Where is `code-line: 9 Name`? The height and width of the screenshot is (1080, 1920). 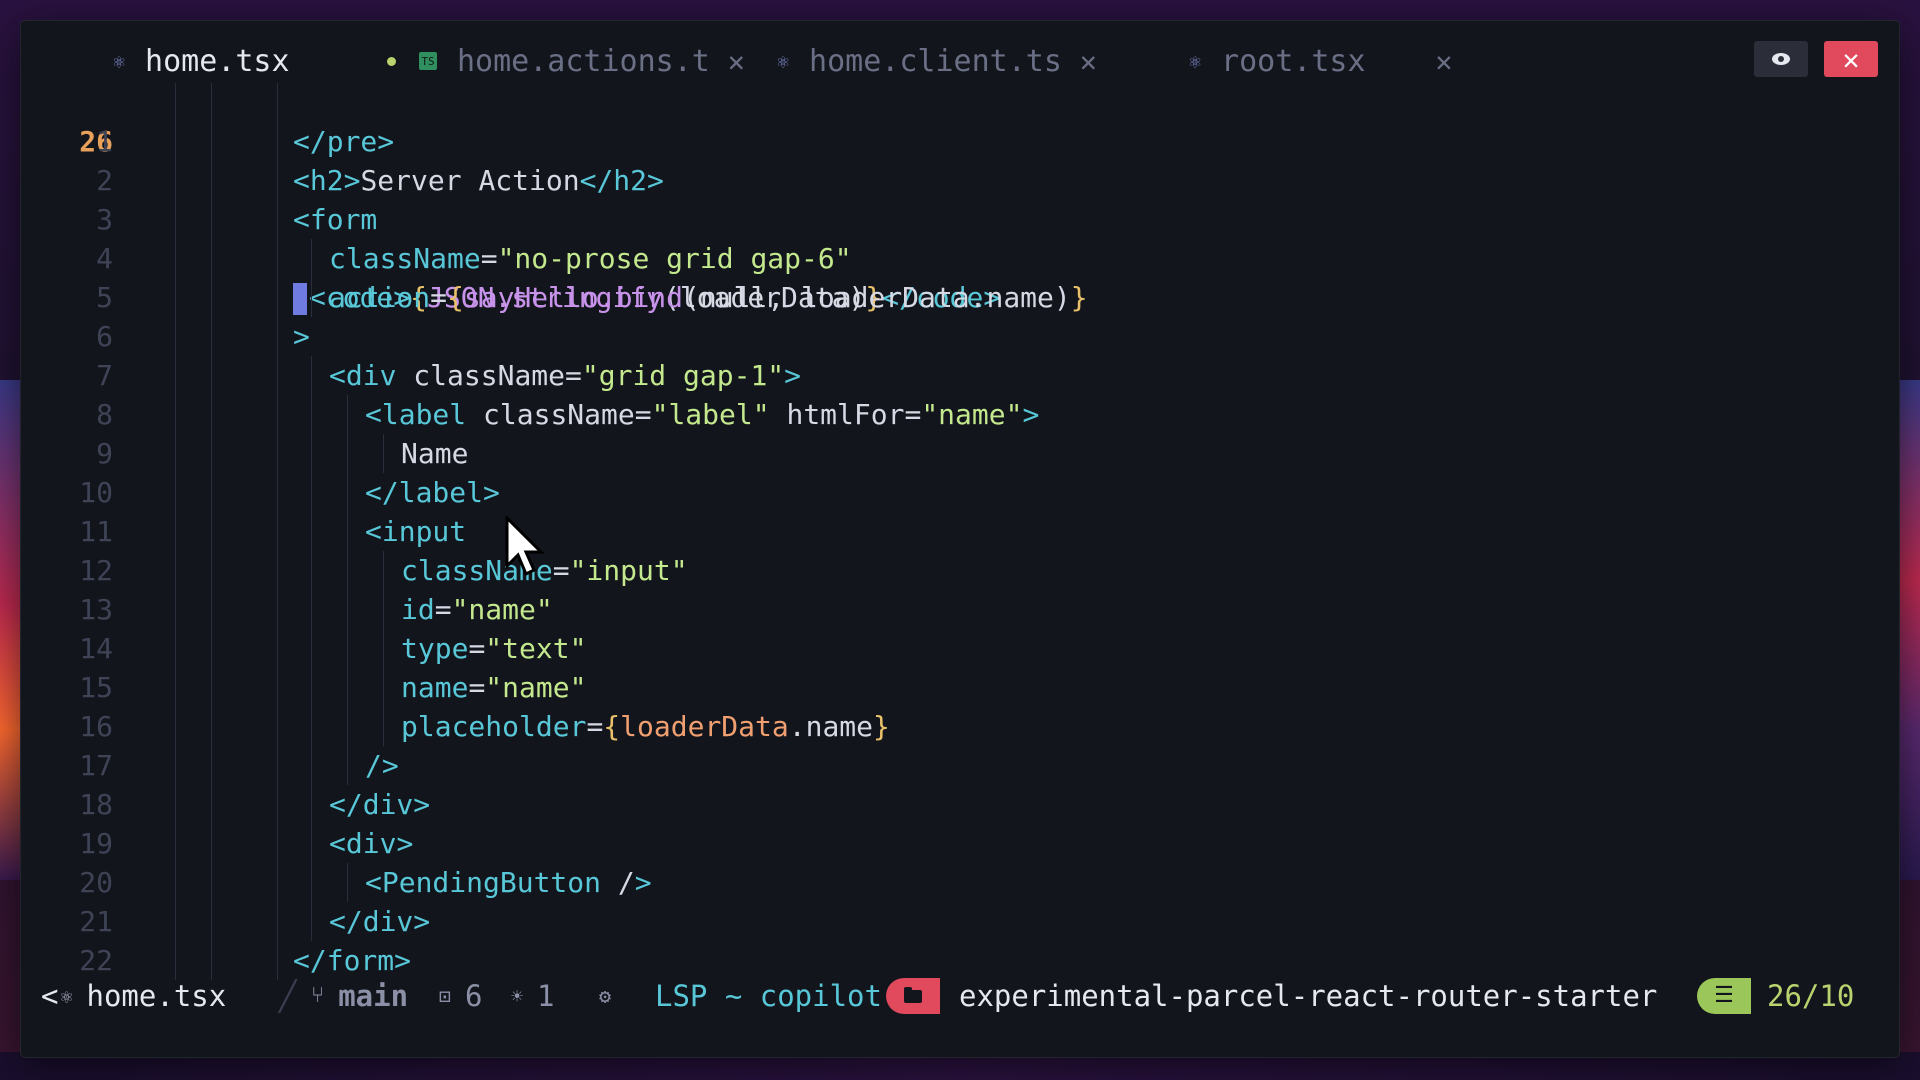
code-line: 9 Name is located at coordinates (960, 453).